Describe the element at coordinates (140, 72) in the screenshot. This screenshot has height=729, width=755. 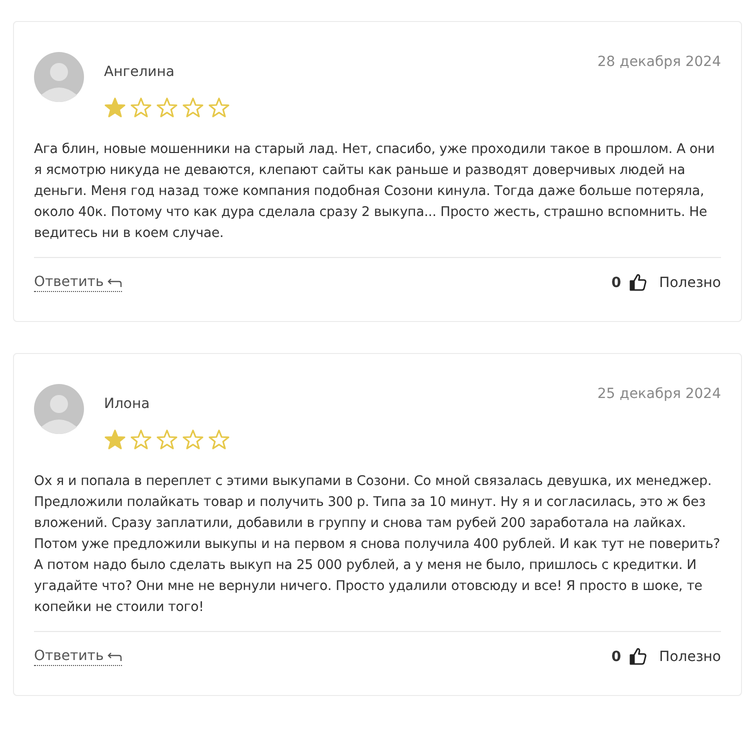
I see `author-name: Ангелина` at that location.